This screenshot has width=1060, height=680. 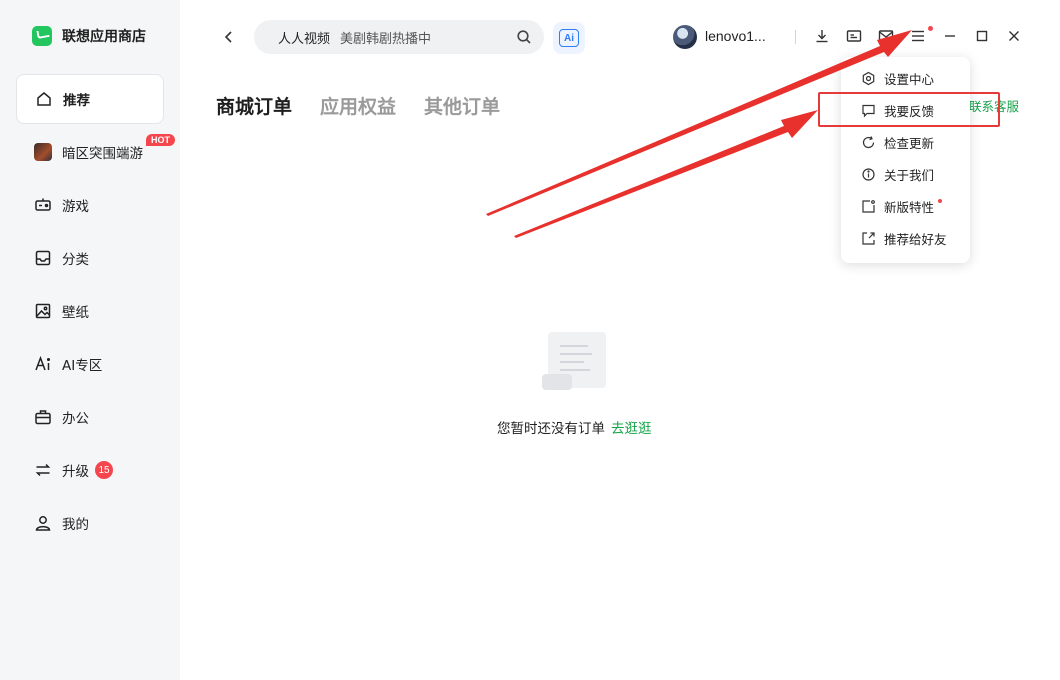 I want to click on sidebar-item-dark-zone: 暗区突围端游 HOT, so click(x=95, y=152).